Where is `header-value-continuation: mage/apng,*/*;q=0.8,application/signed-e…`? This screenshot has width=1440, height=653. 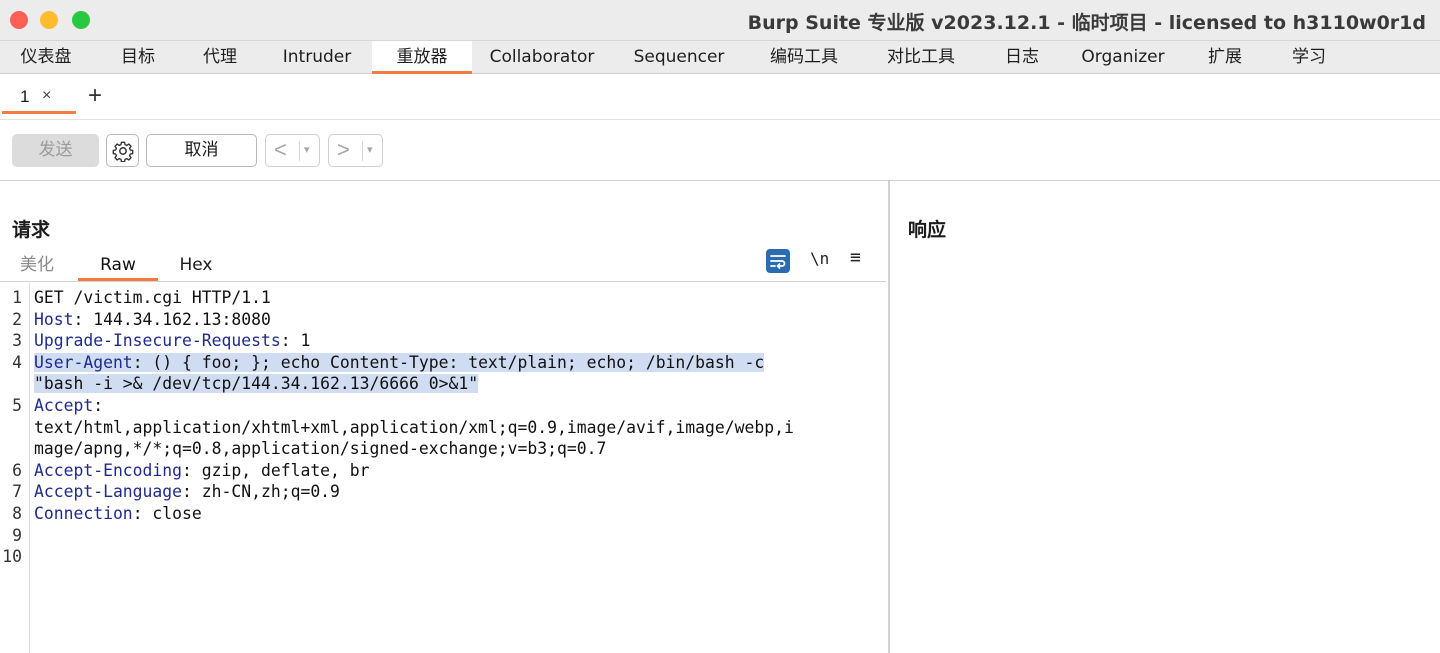
header-value-continuation: mage/apng,*/*;q=0.8,application/signed-e… is located at coordinates (320, 449).